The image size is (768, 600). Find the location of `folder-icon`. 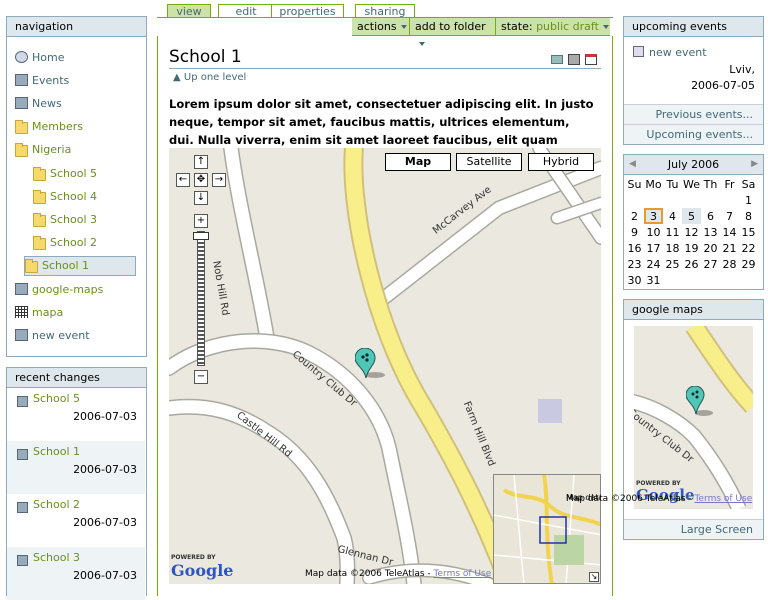

folder-icon is located at coordinates (21, 150).